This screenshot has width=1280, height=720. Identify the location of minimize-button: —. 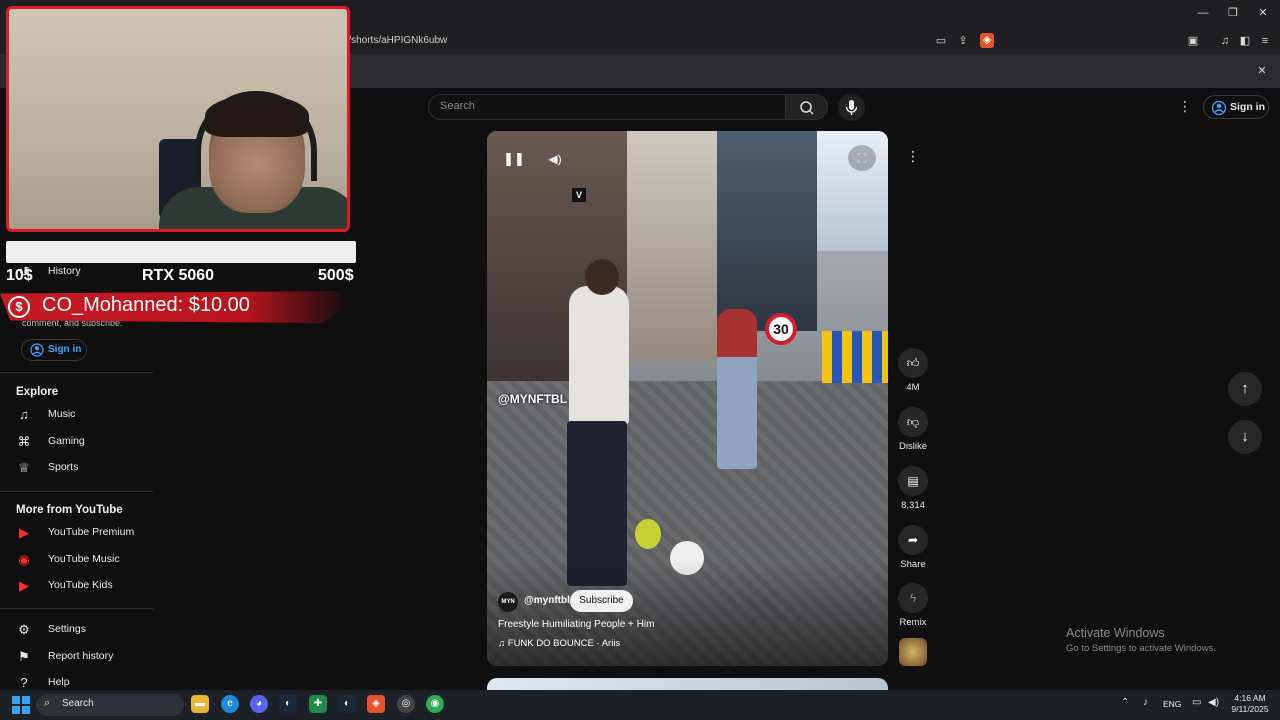
(1203, 13).